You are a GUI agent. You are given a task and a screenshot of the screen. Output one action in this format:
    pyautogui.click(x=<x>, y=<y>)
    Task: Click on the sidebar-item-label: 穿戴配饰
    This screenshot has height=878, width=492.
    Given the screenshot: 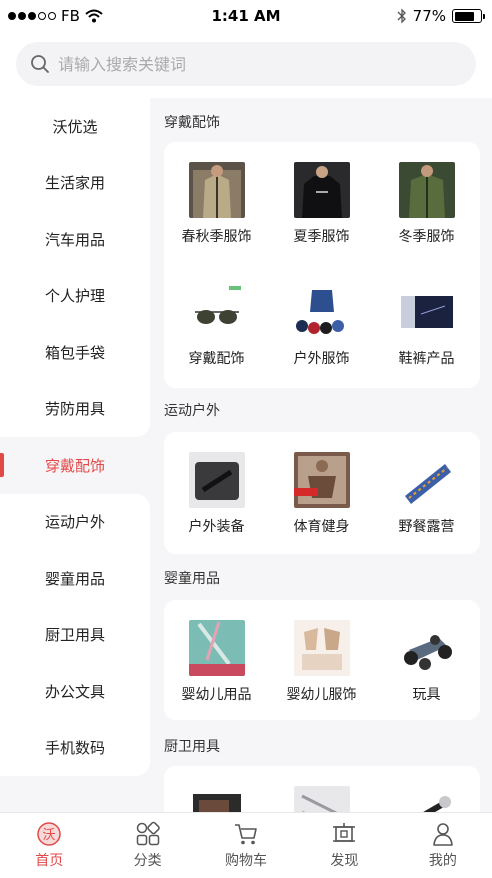 What is the action you would take?
    pyautogui.click(x=74, y=465)
    